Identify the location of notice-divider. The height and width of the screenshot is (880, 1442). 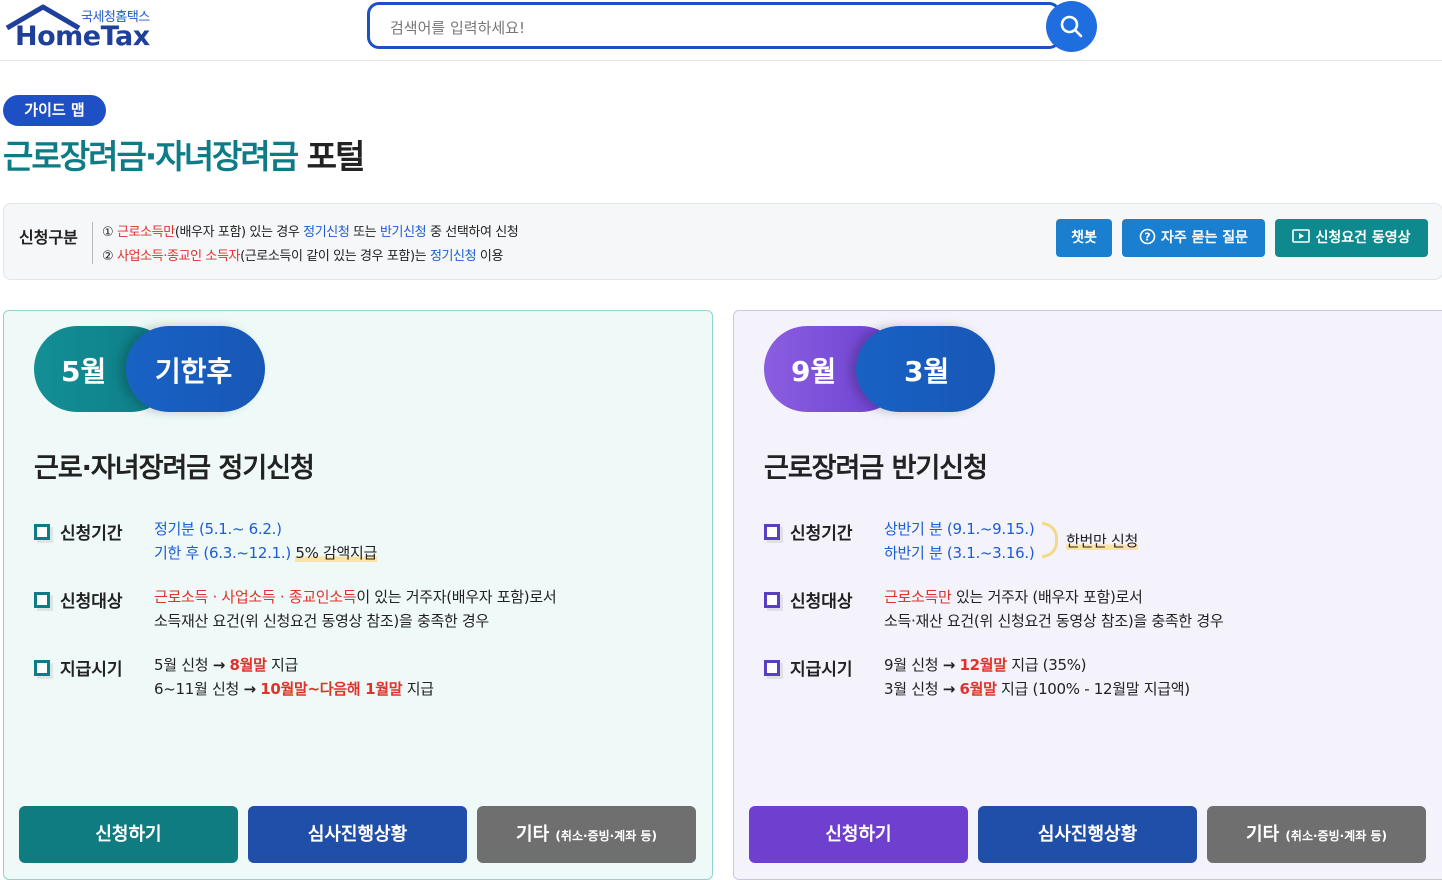
(92, 243).